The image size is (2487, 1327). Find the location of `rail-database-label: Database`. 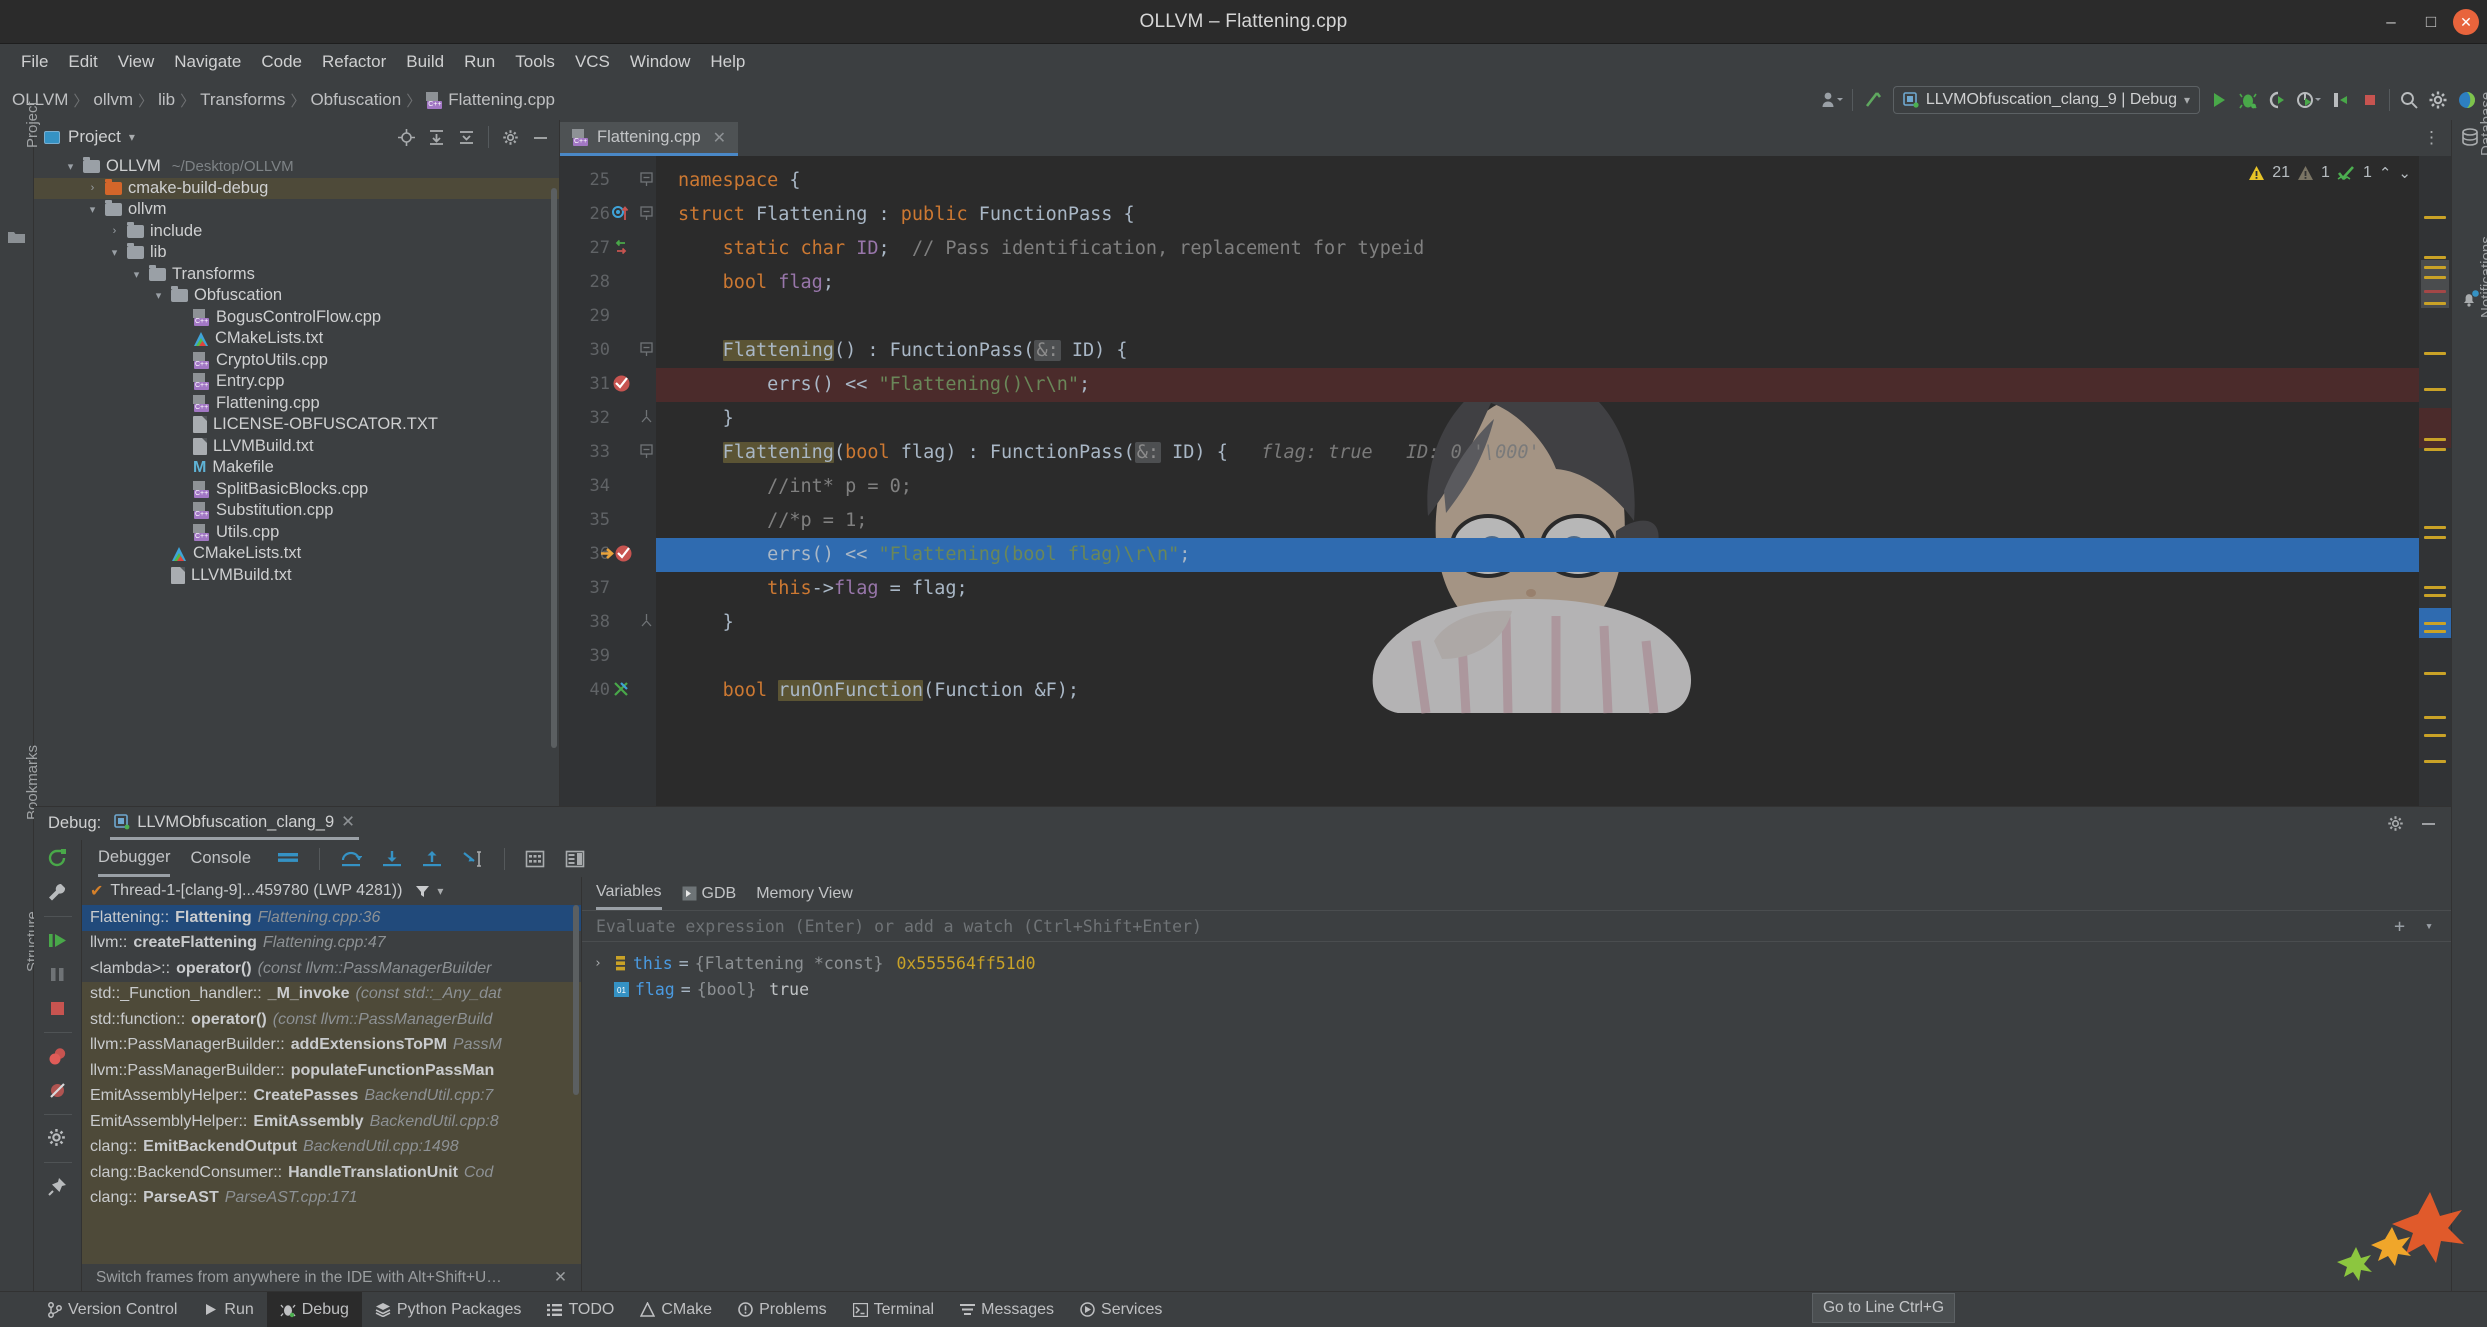

rail-database-label: Database is located at coordinates (2482, 124).